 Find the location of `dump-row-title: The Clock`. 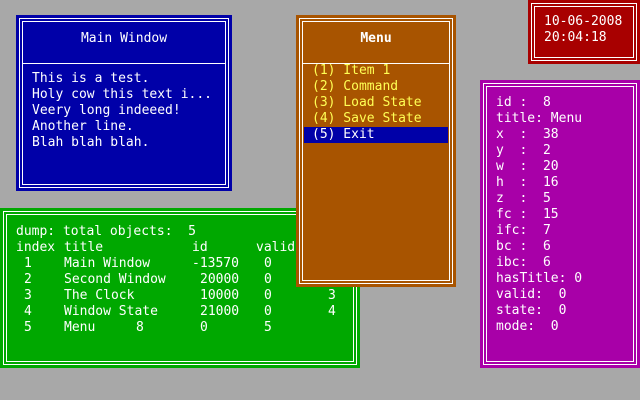

dump-row-title: The Clock is located at coordinates (99, 295).